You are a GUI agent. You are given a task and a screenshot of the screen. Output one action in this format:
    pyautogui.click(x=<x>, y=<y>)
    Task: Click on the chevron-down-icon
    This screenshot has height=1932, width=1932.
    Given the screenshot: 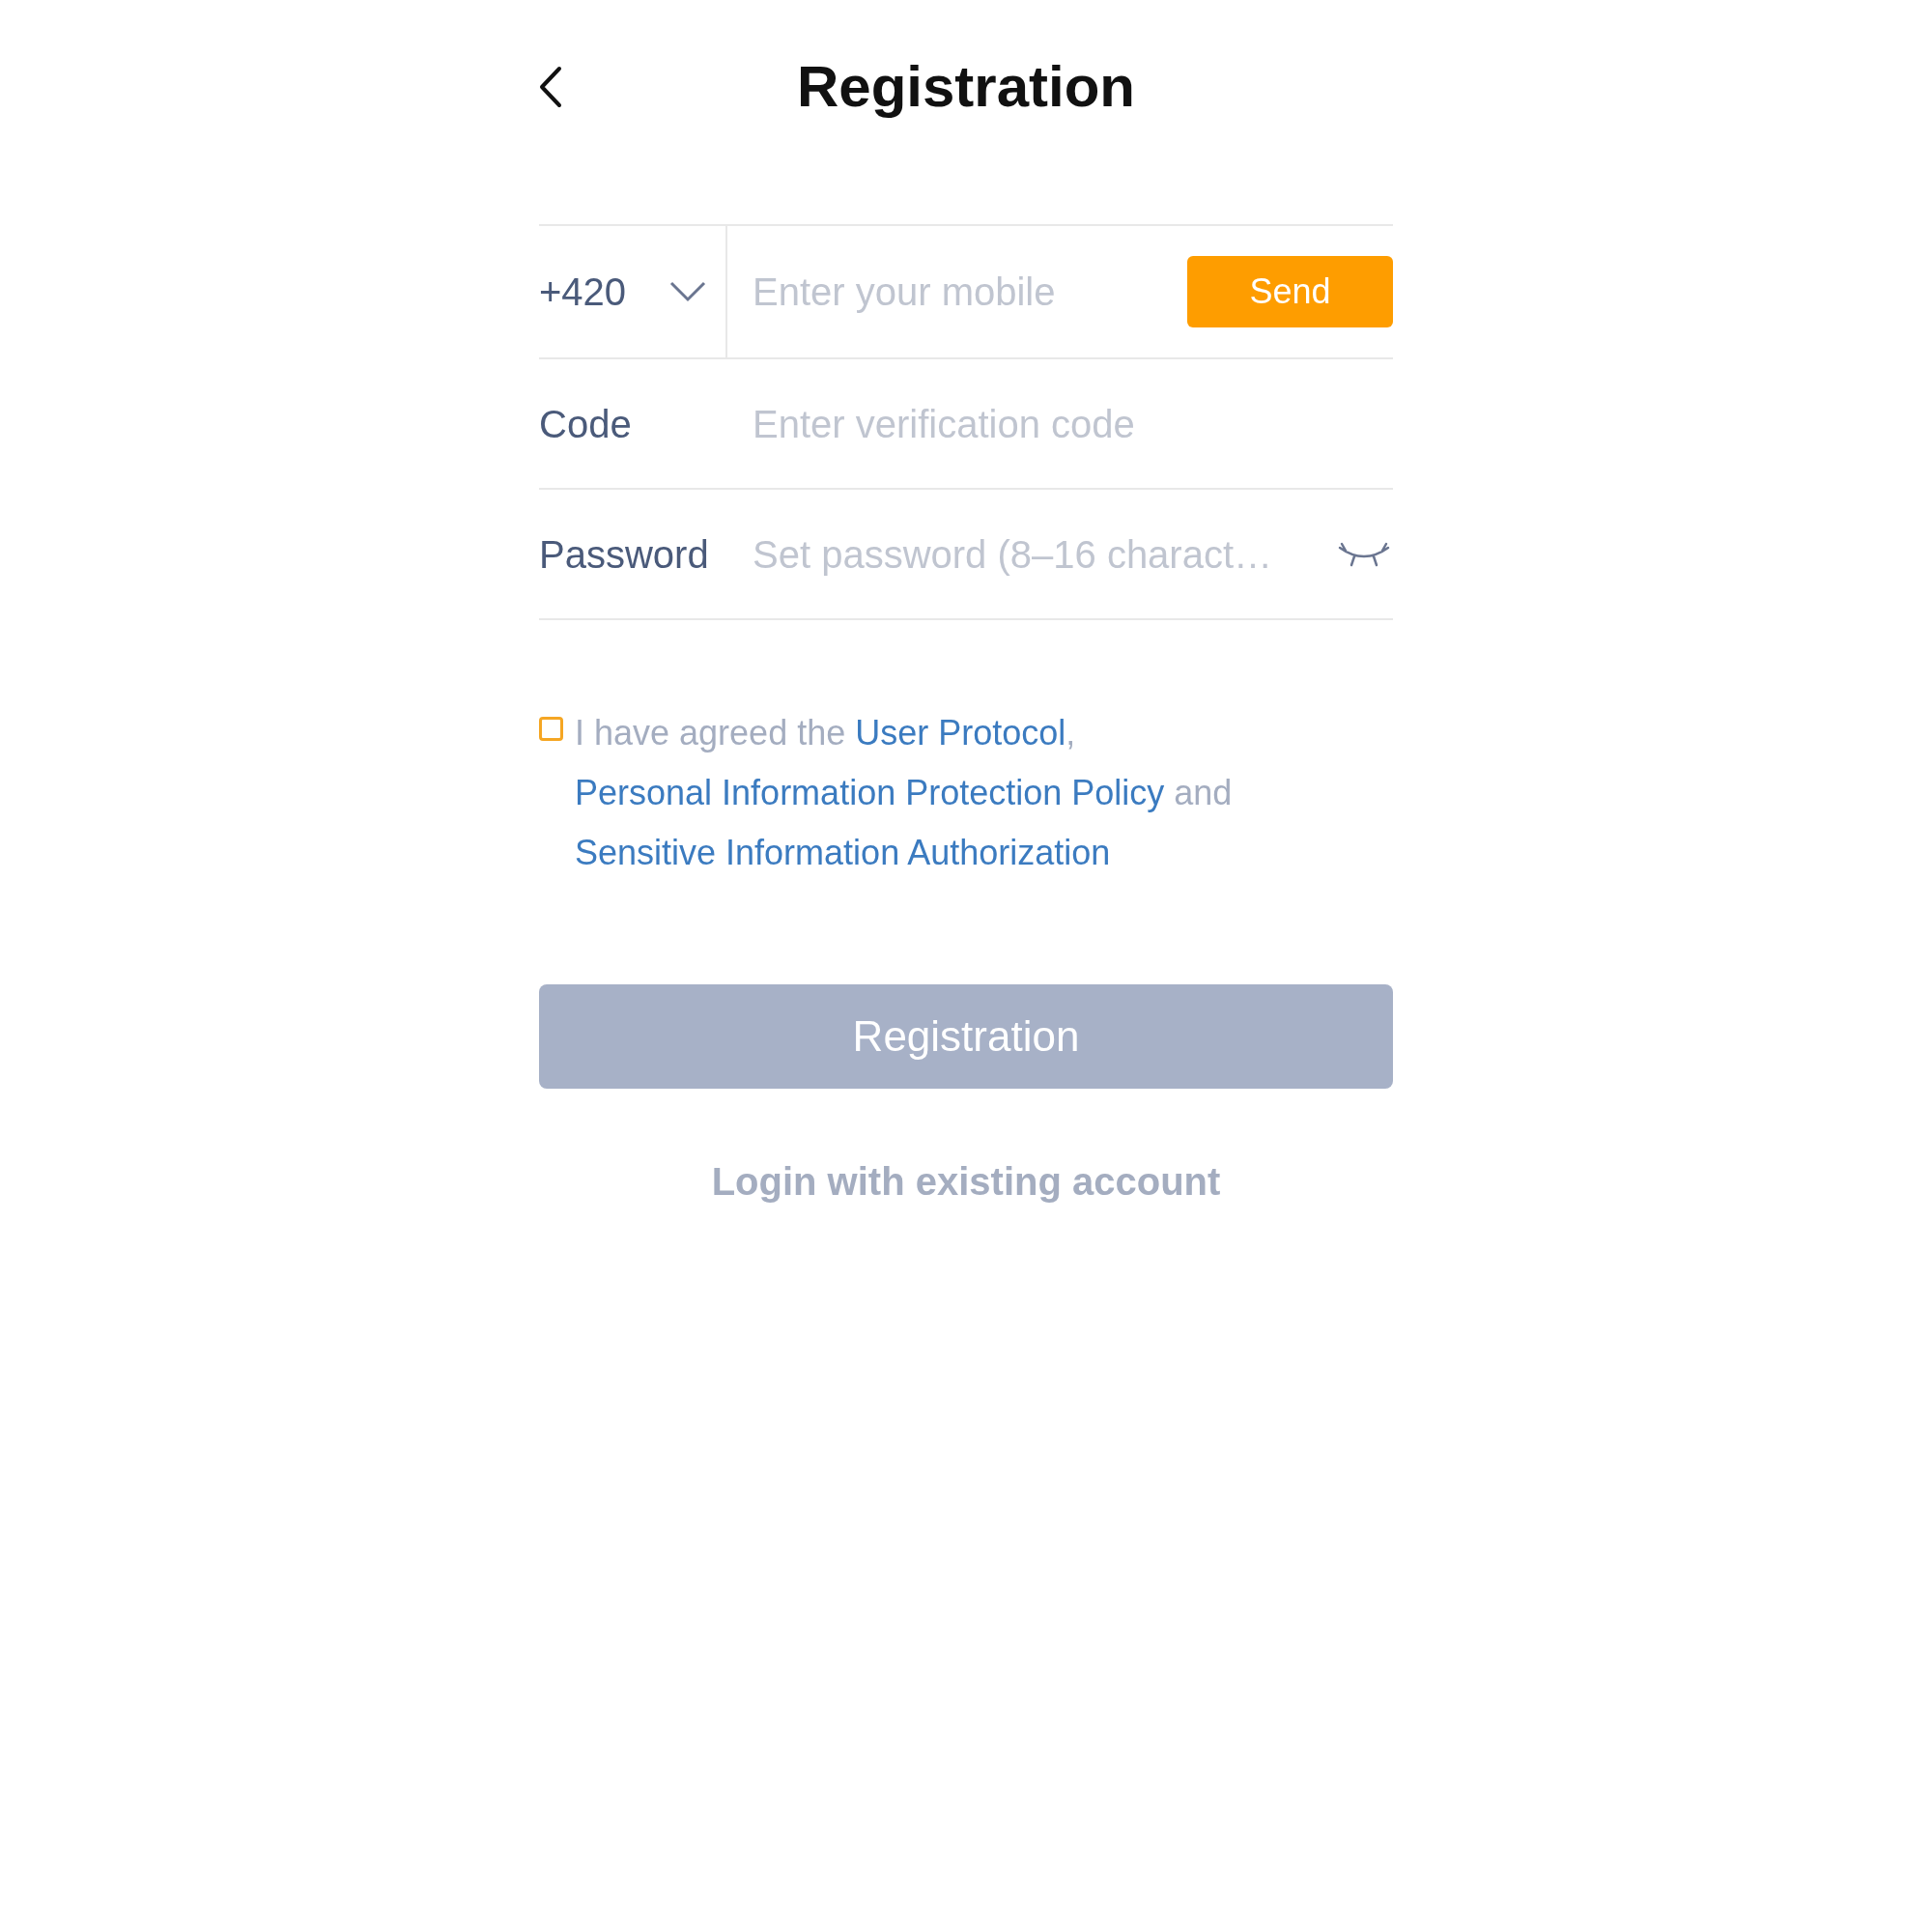 What is the action you would take?
    pyautogui.click(x=687, y=291)
    